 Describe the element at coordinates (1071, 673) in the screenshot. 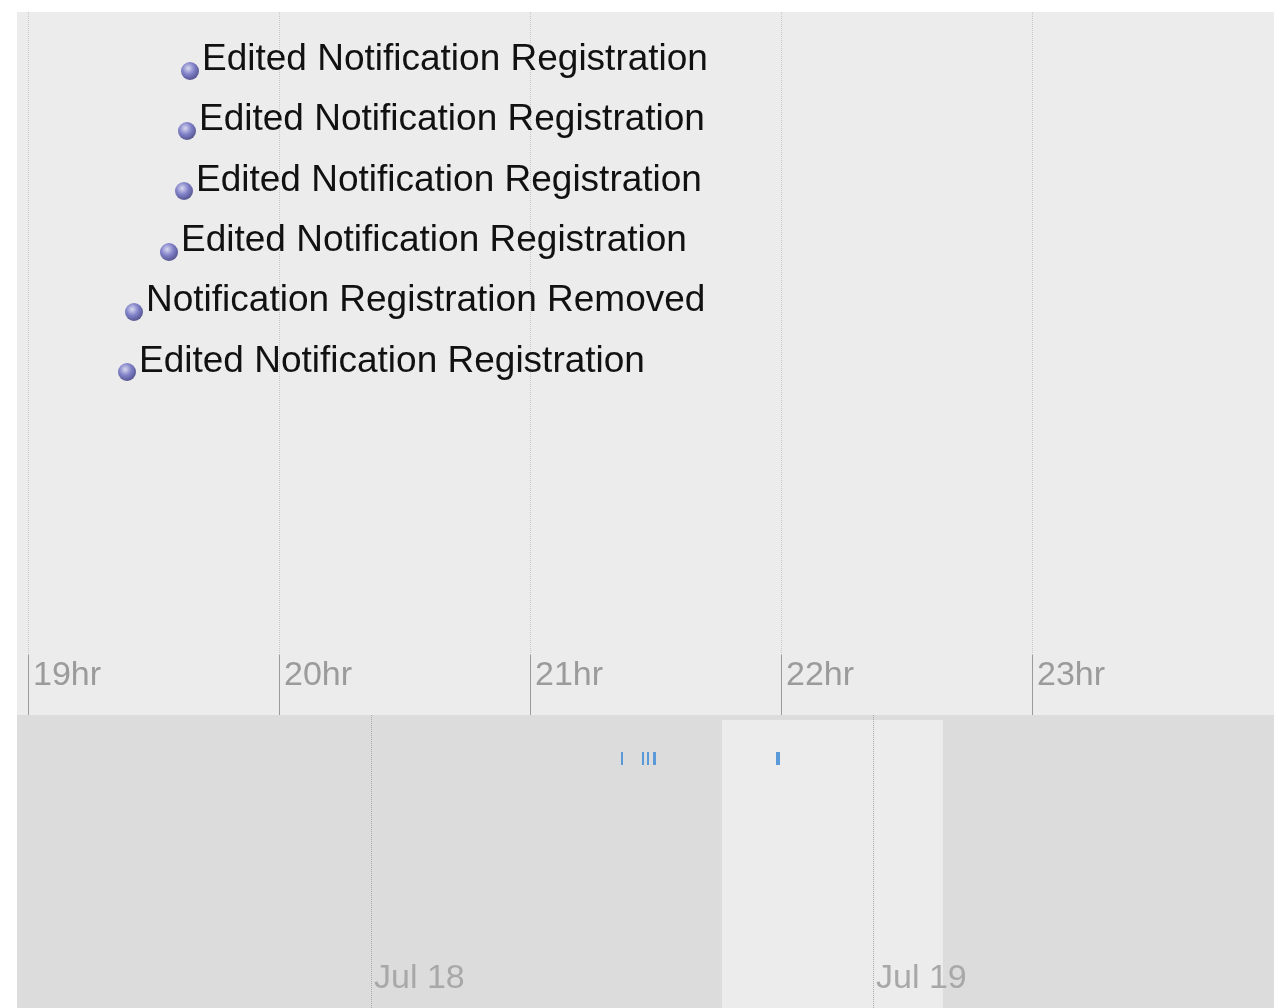

I see `hour-label: 23hr` at that location.